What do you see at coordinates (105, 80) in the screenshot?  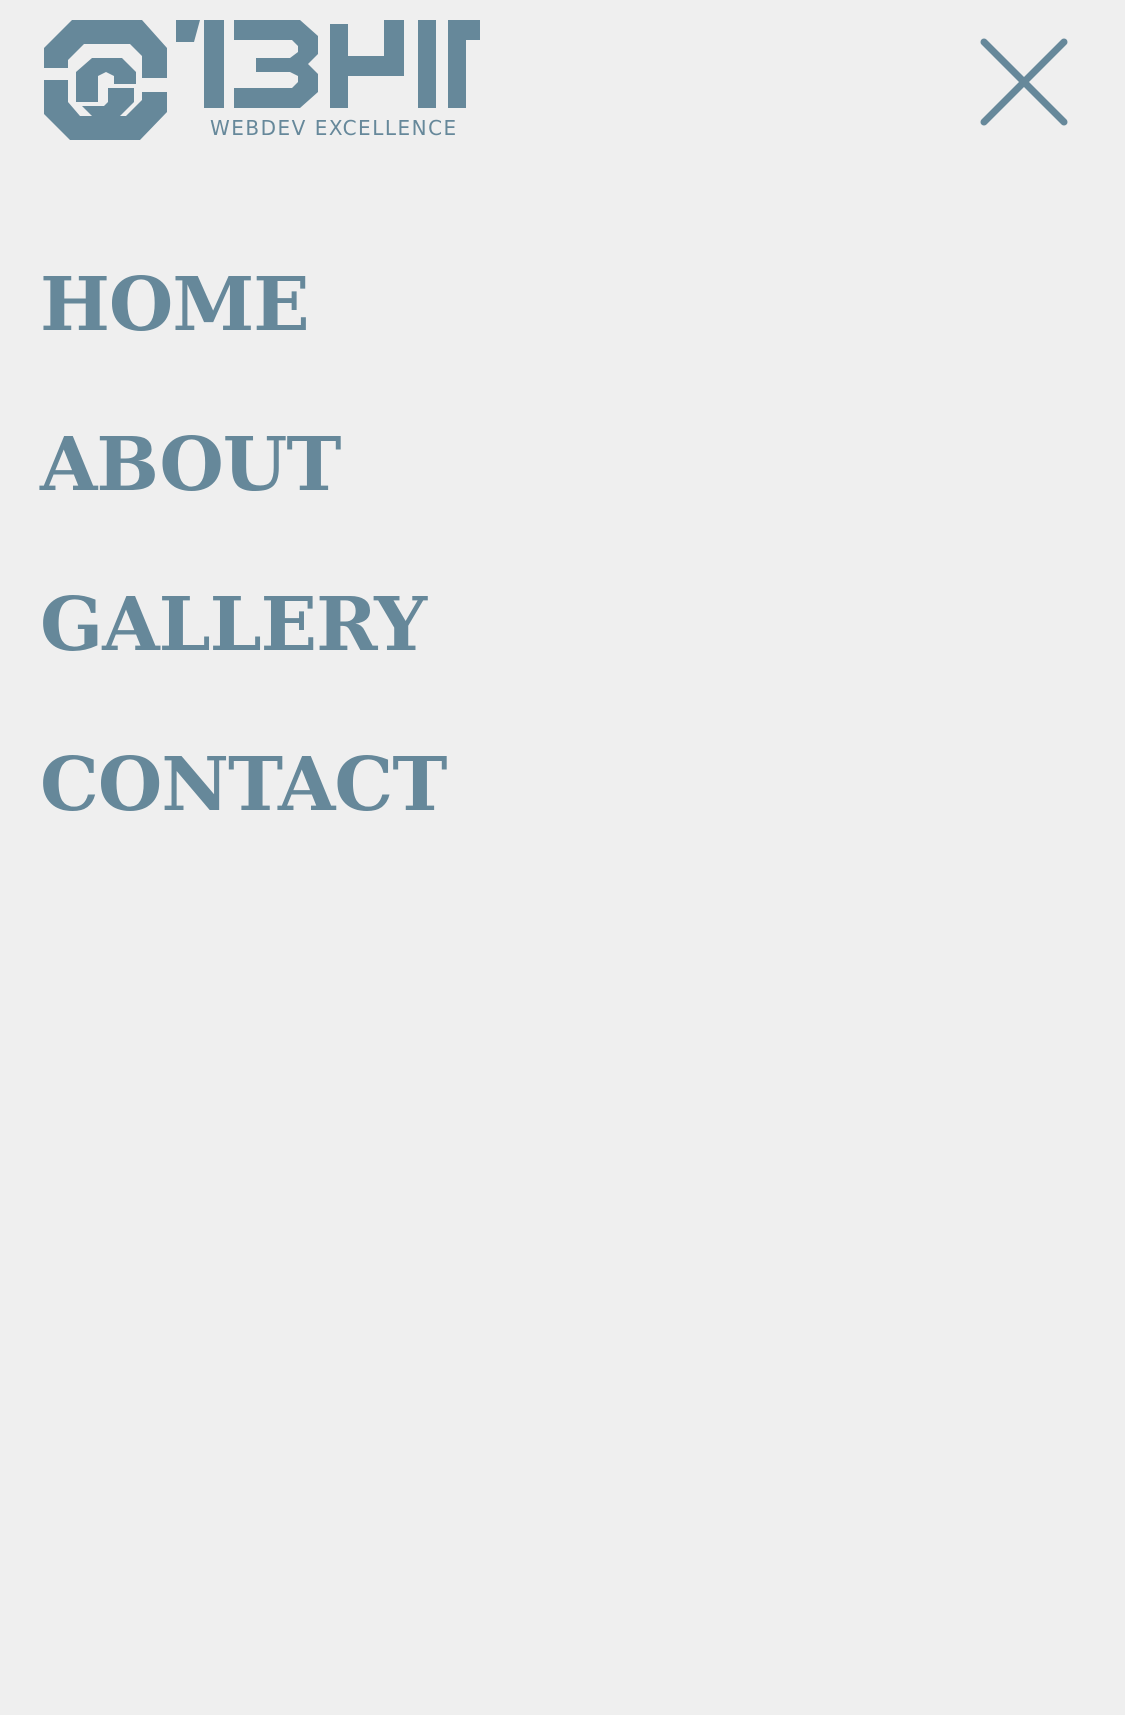 I see `hexagon-swirl-logo-icon` at bounding box center [105, 80].